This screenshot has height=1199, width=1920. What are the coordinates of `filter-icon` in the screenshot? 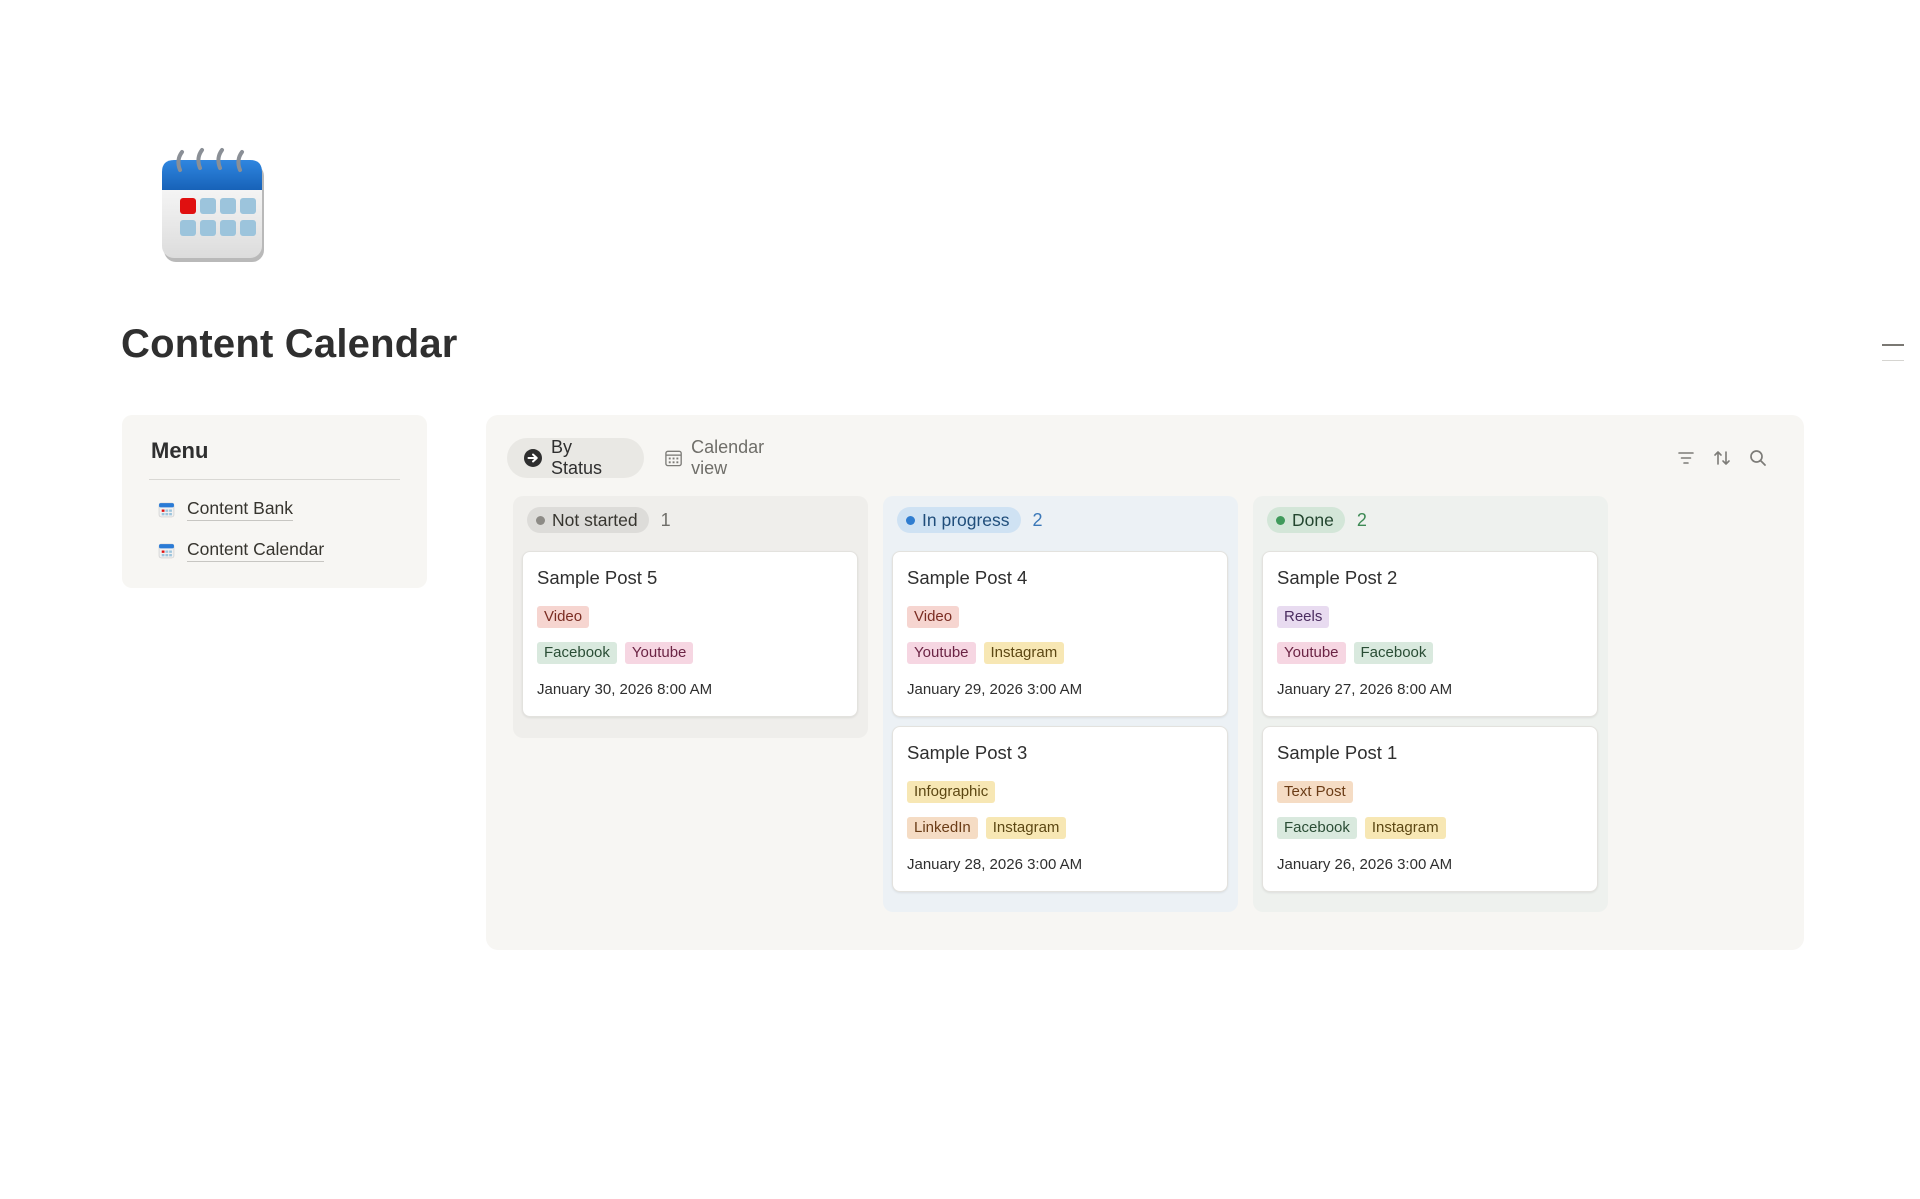 It's located at (1686, 458).